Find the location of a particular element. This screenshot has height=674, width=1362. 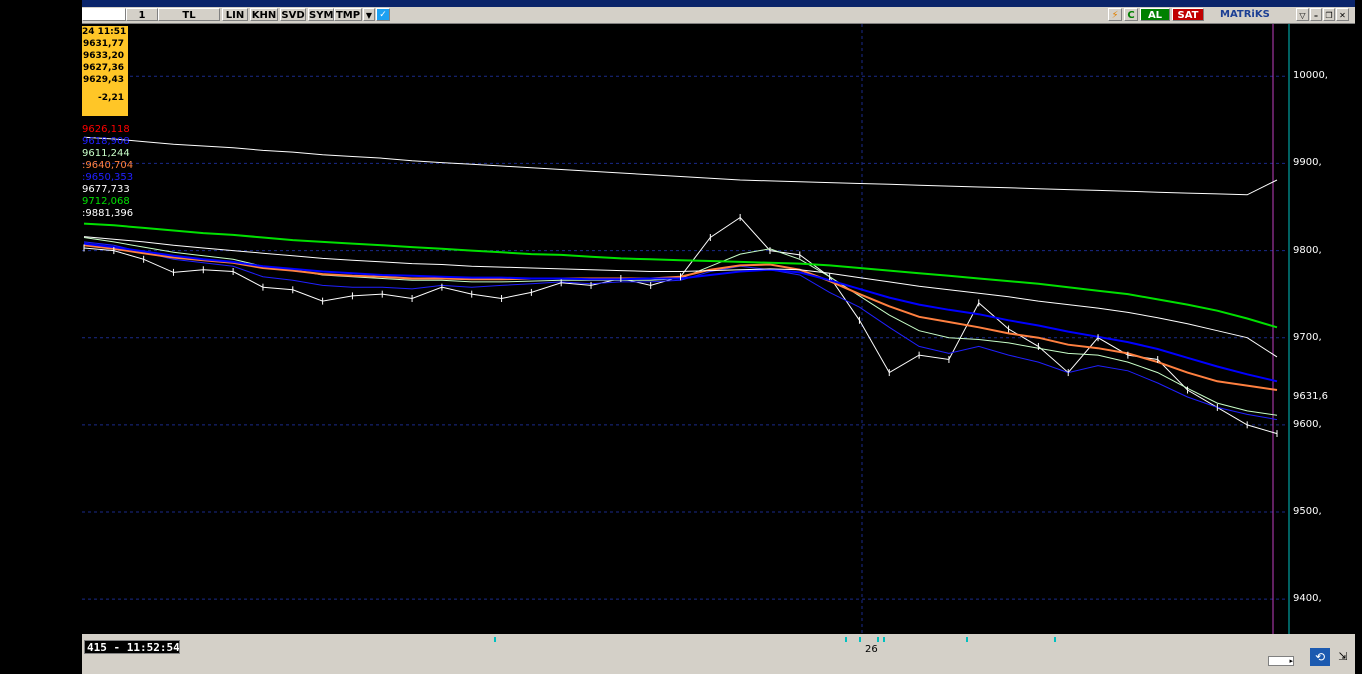

ohlc-open: 9631,77 is located at coordinates (103, 44).